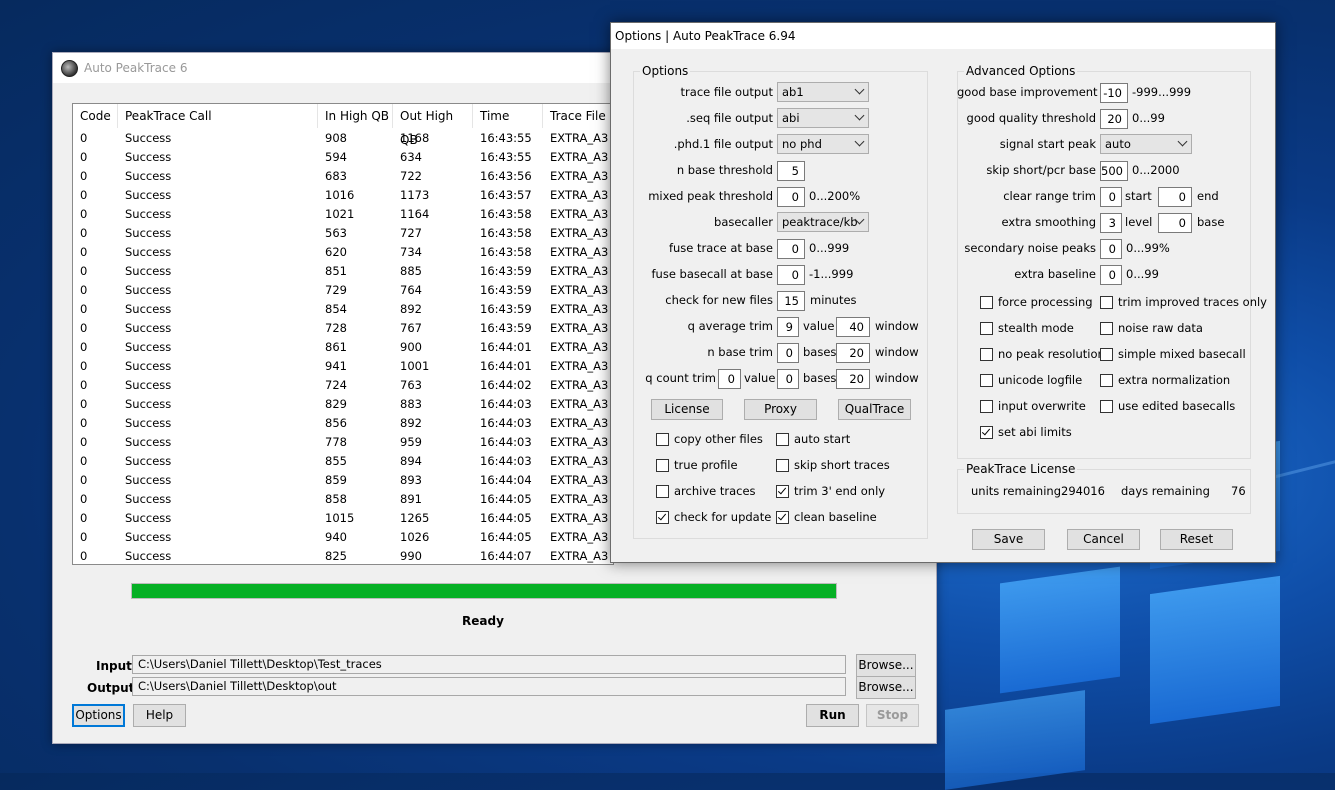 This screenshot has width=1335, height=790. What do you see at coordinates (853, 379) in the screenshot?
I see `q-count-trim-window-input: 20` at bounding box center [853, 379].